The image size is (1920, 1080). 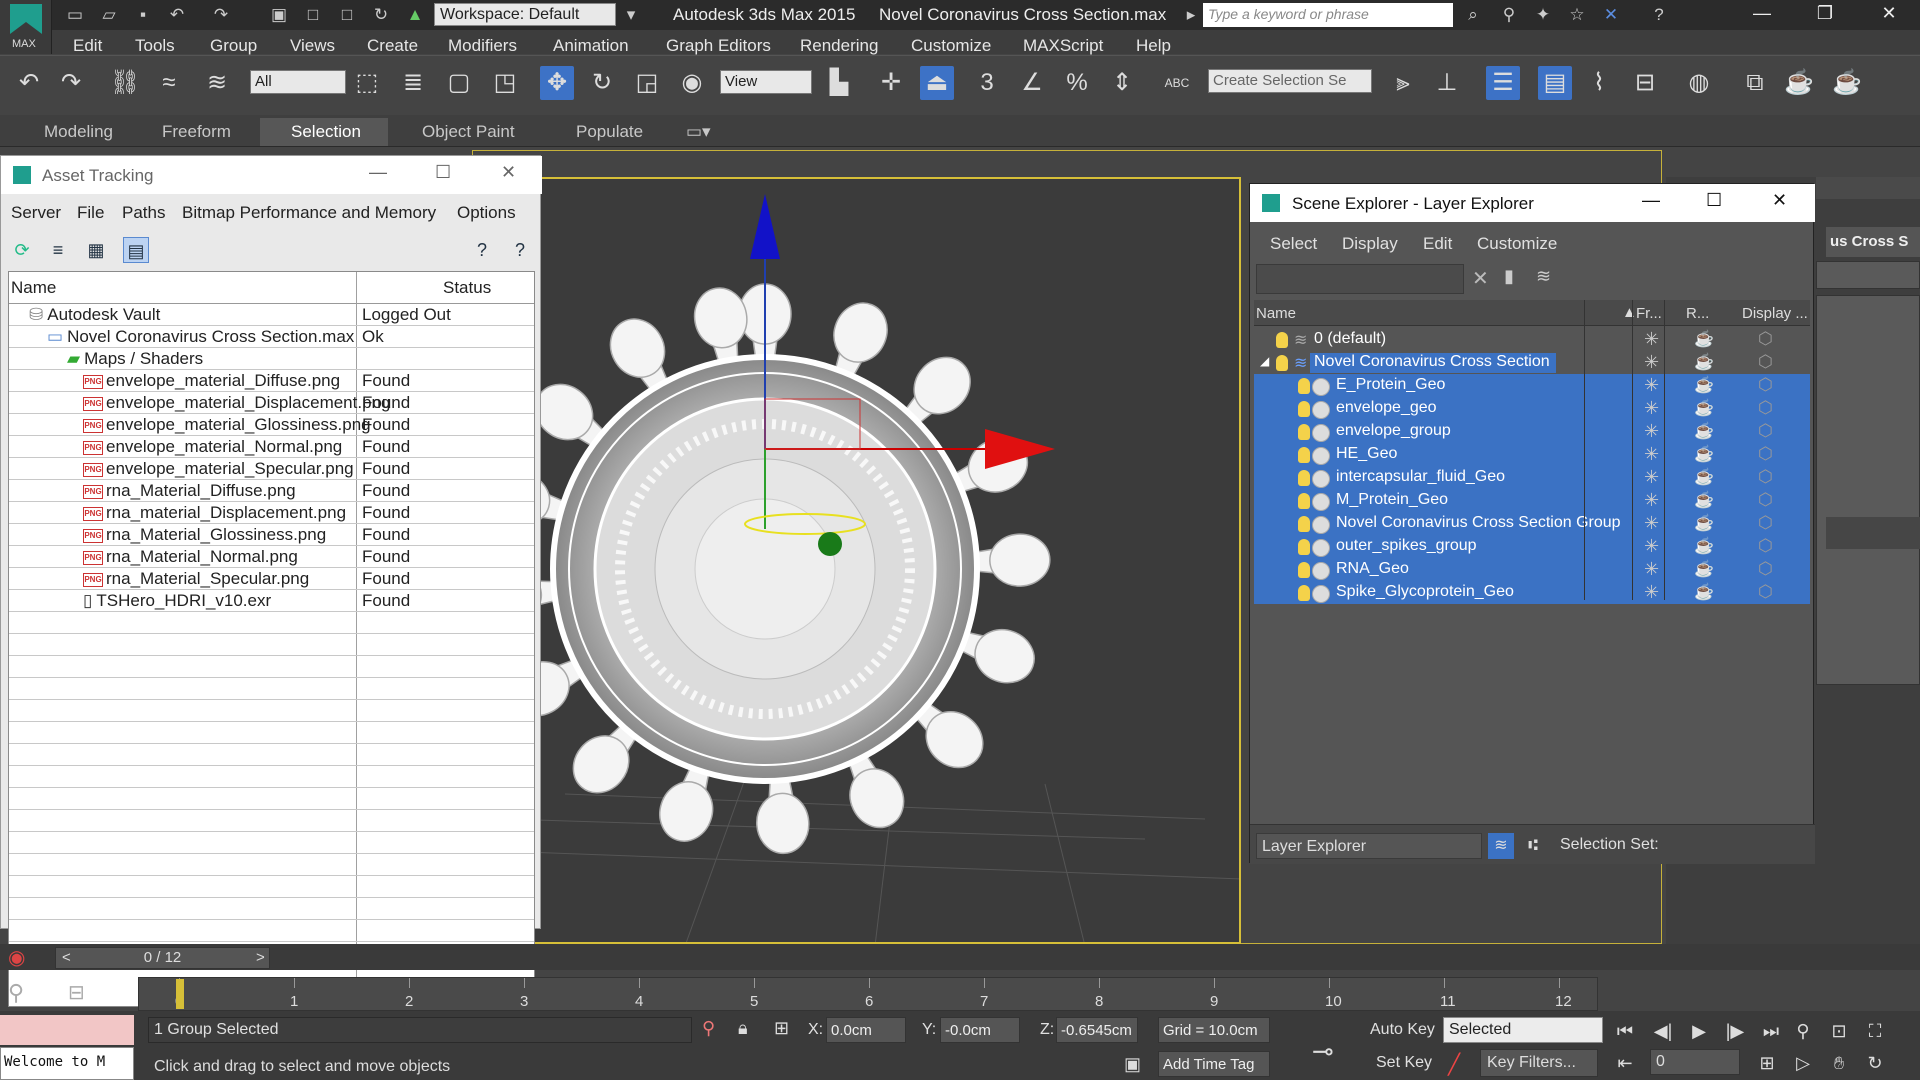 I want to click on scene-menu-edit: Edit, so click(x=1437, y=244).